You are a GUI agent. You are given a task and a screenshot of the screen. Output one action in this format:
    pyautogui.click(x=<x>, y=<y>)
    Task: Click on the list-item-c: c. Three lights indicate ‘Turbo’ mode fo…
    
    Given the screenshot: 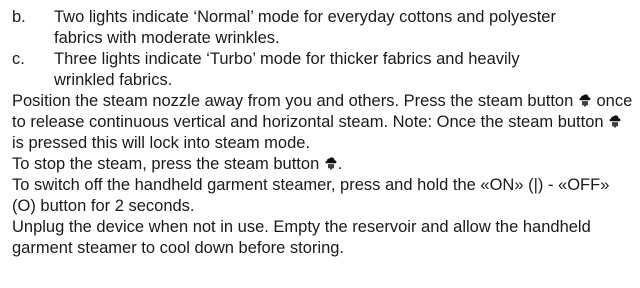 What is the action you would take?
    pyautogui.click(x=326, y=70)
    